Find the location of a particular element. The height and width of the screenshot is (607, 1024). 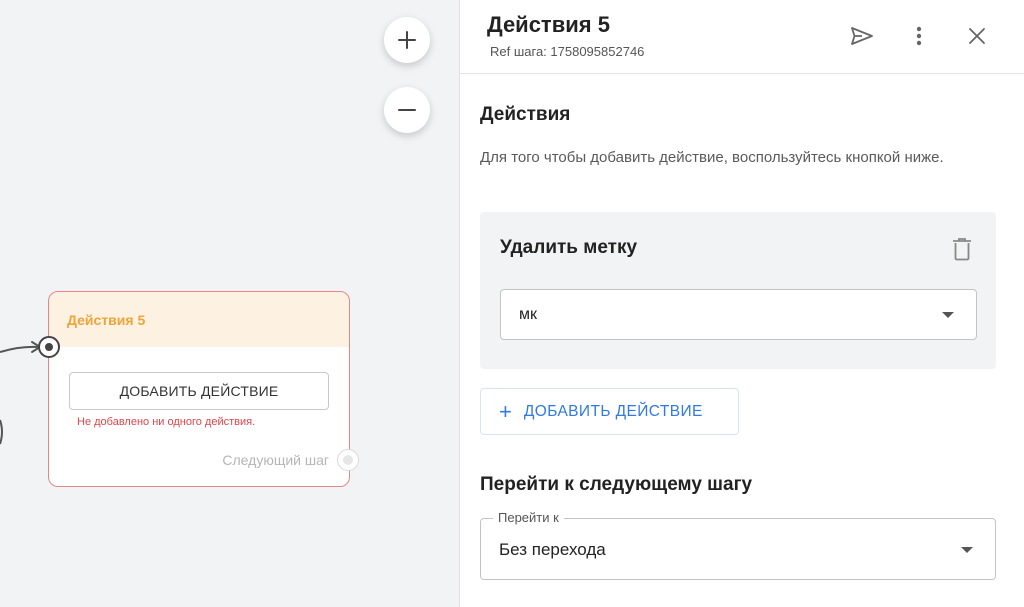

actions-section-title: Действия is located at coordinates (525, 114).